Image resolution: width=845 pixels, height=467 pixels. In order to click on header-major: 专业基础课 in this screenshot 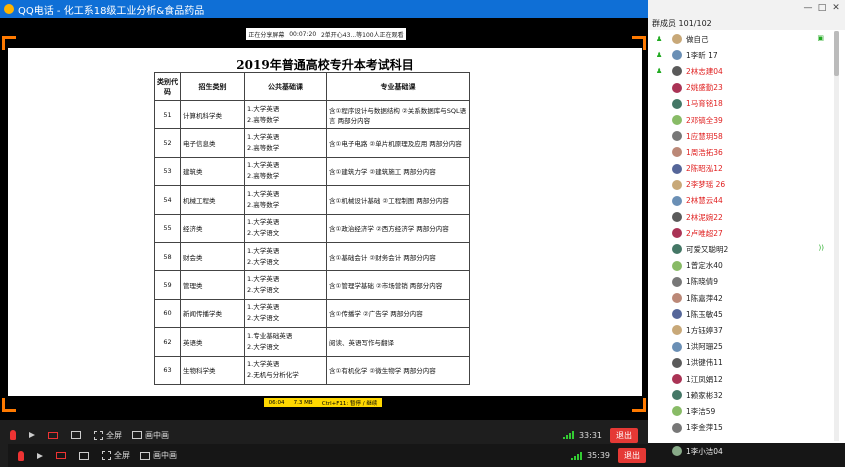, I will do `click(398, 86)`.